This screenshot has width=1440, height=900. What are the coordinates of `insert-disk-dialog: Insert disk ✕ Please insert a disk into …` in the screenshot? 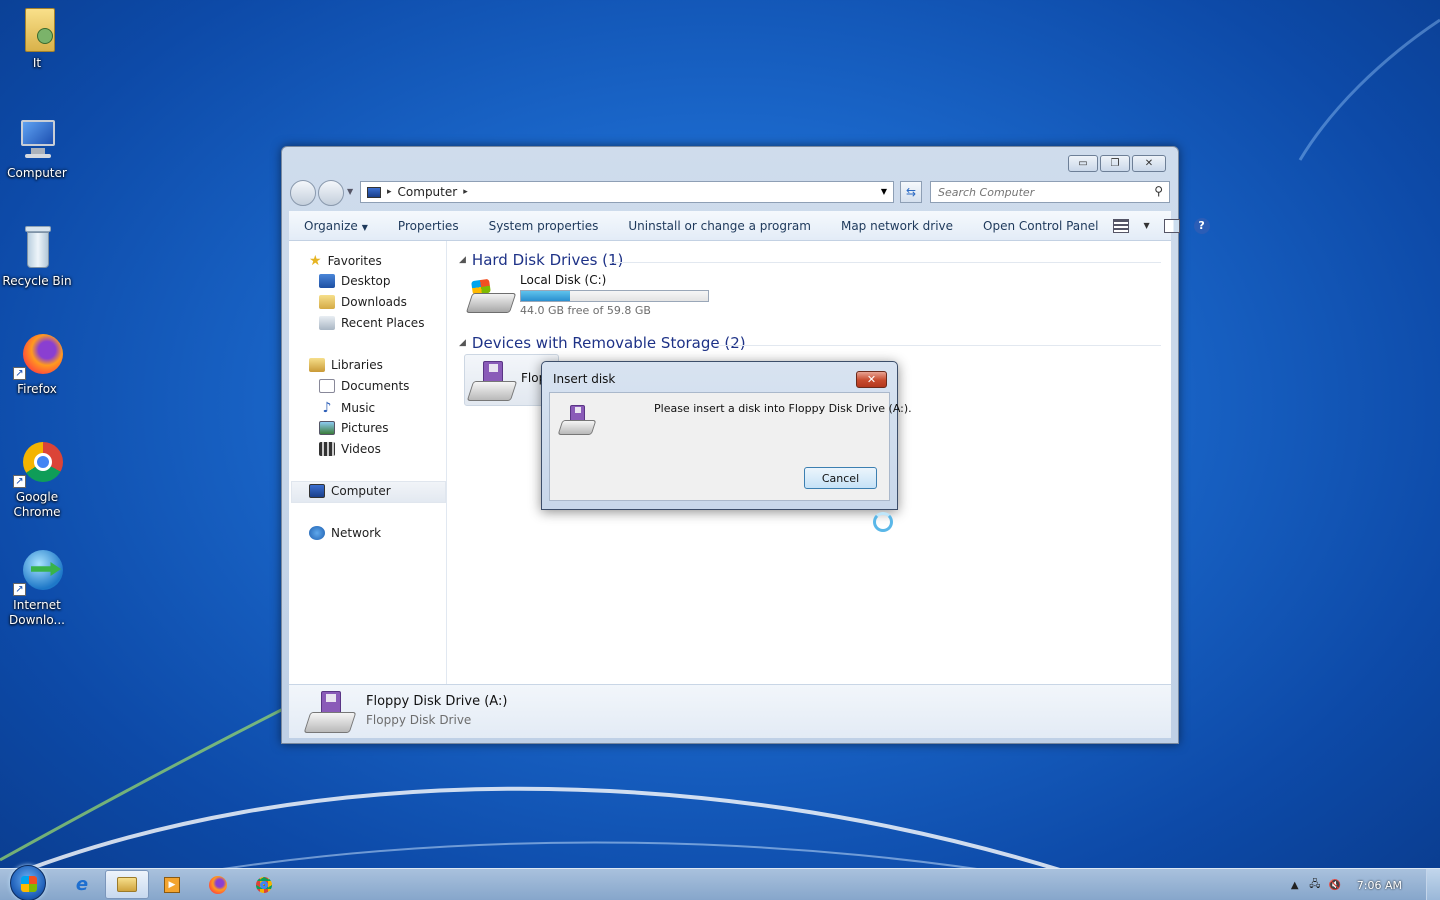 It's located at (726, 435).